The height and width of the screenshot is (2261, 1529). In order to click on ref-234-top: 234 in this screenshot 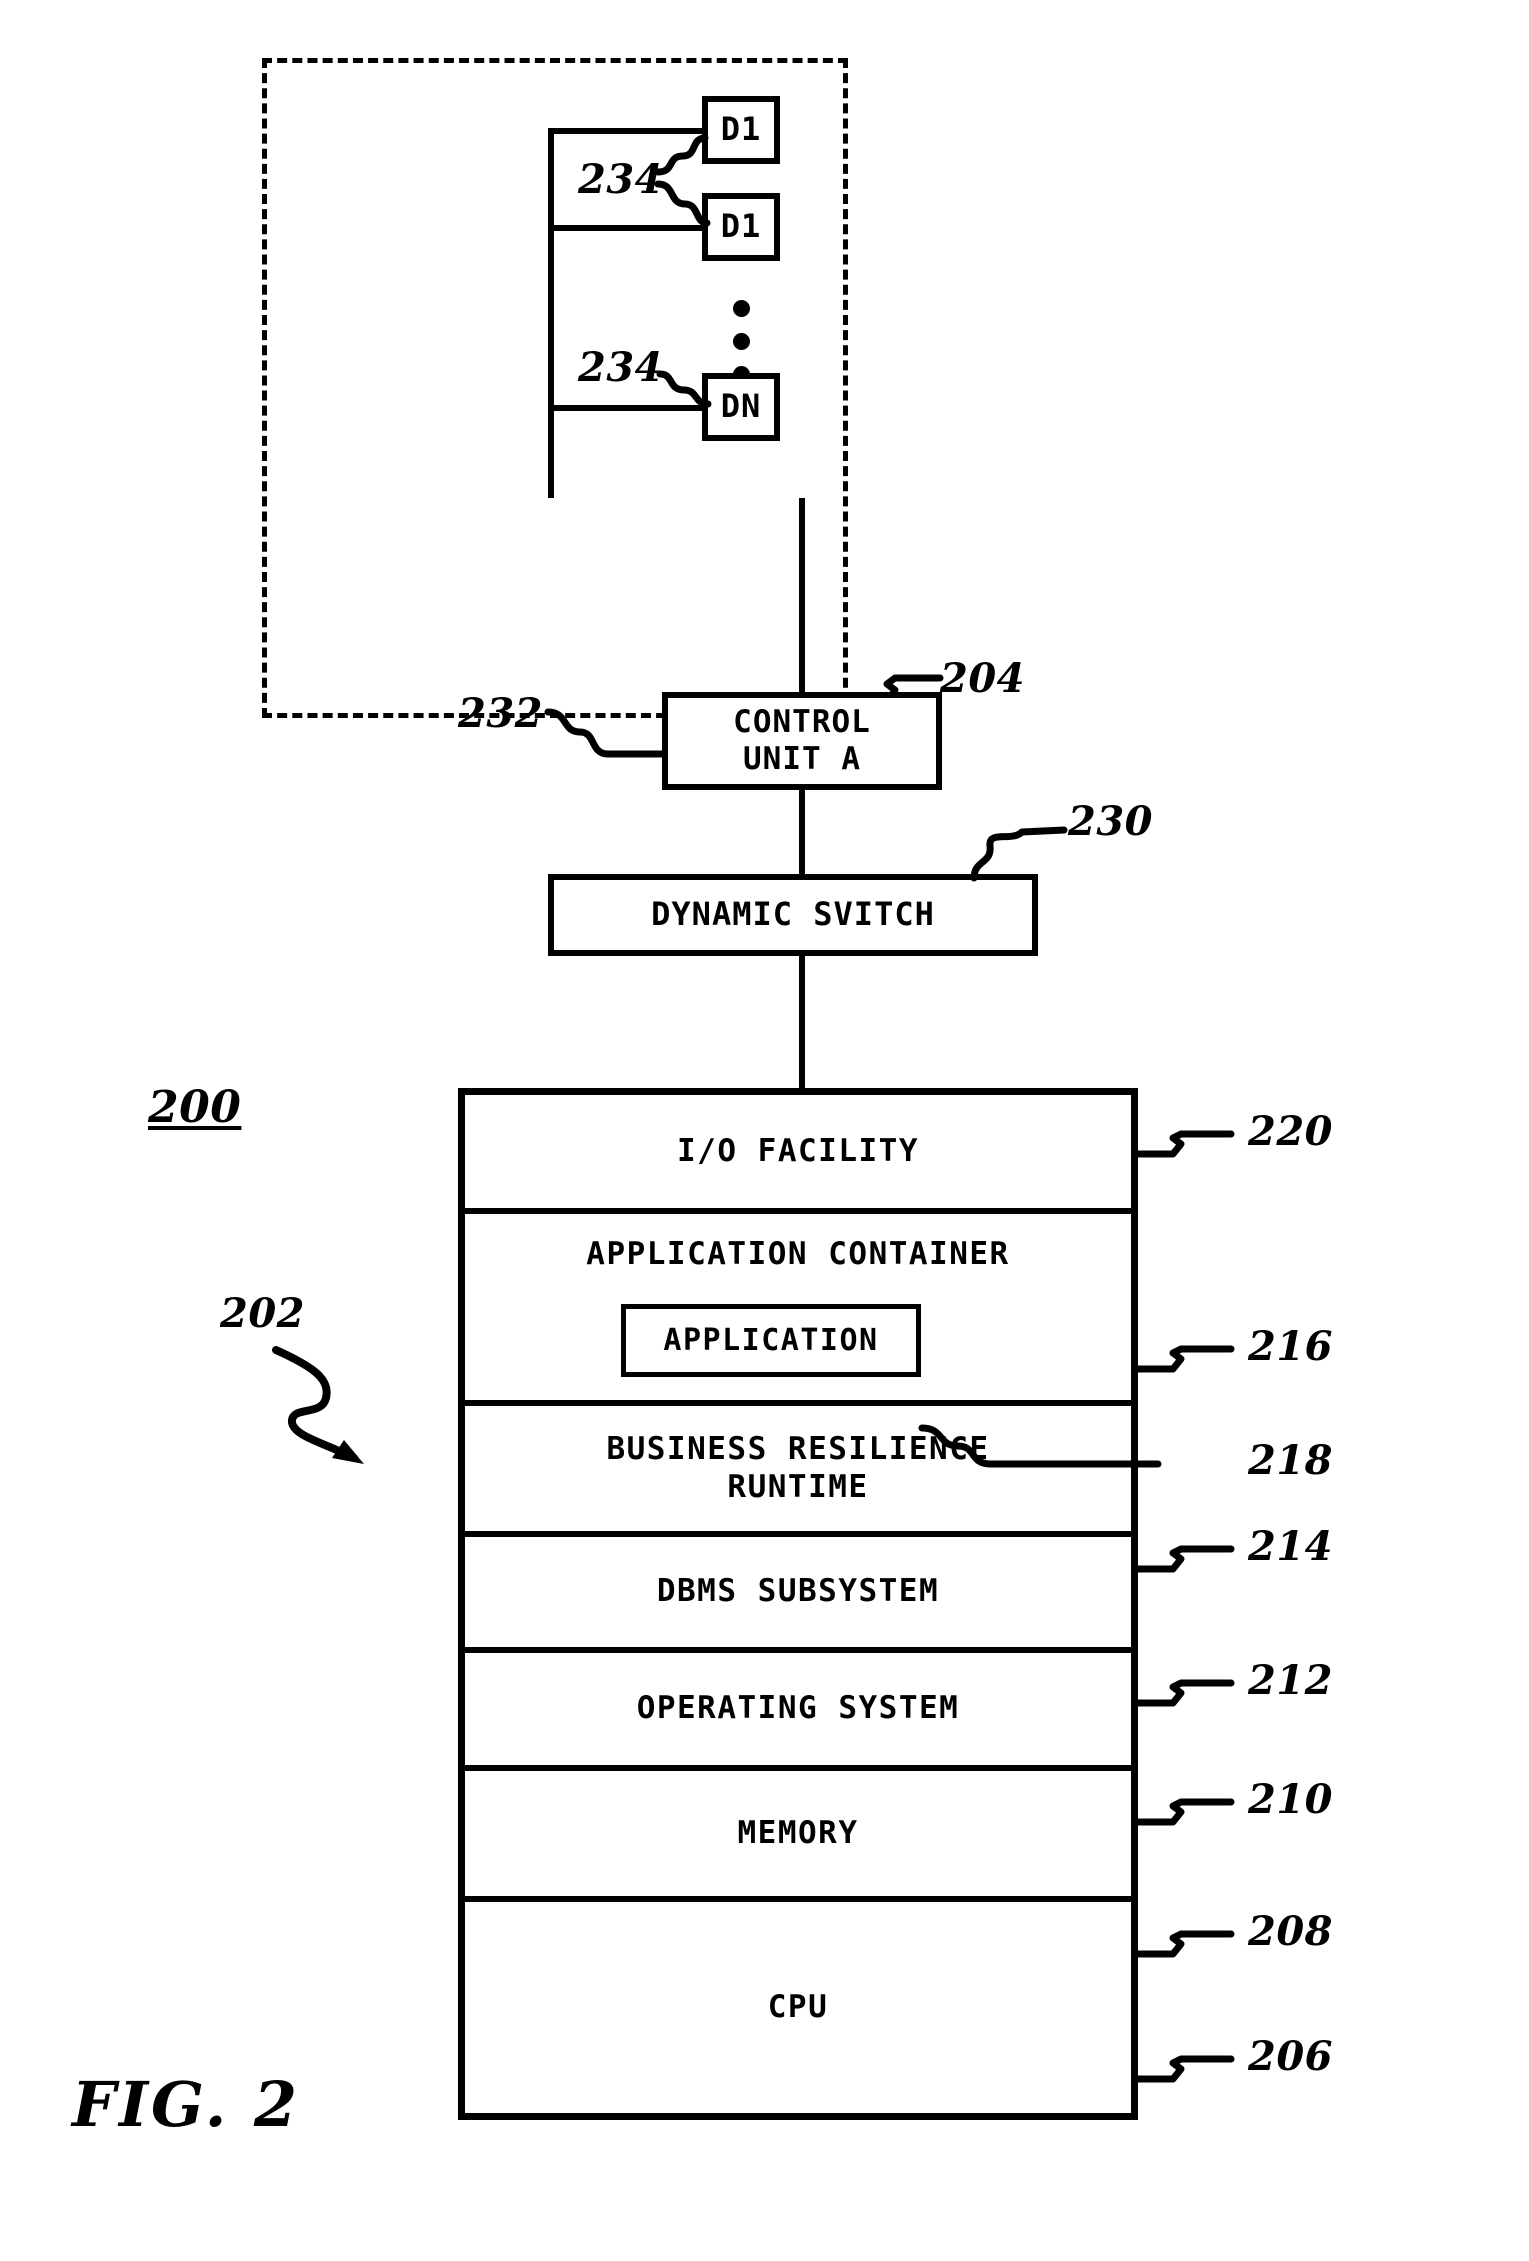, I will do `click(620, 179)`.